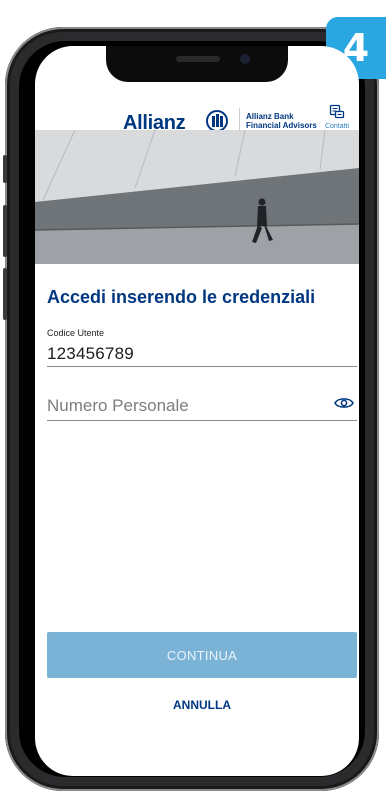 The image size is (386, 798). What do you see at coordinates (281, 125) in the screenshot?
I see `brand-subtitle-line-2: Financial Advisors` at bounding box center [281, 125].